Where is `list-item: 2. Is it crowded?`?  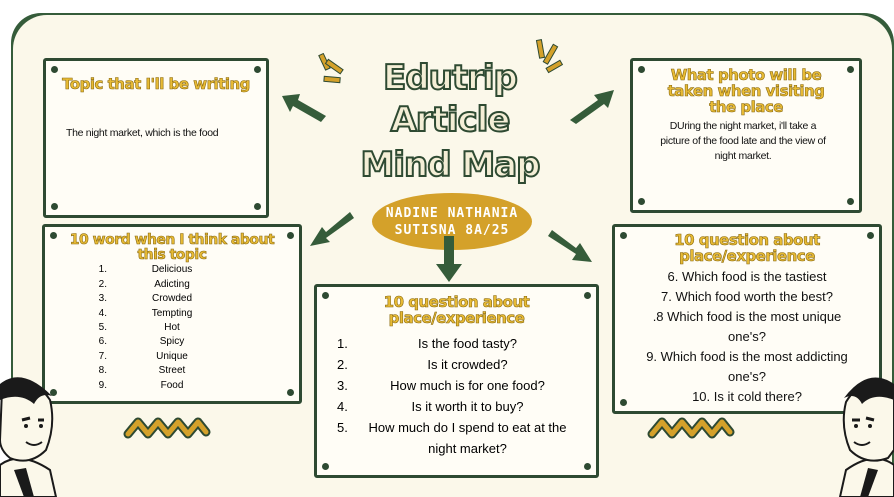
list-item: 2. Is it crowded? is located at coordinates (458, 364).